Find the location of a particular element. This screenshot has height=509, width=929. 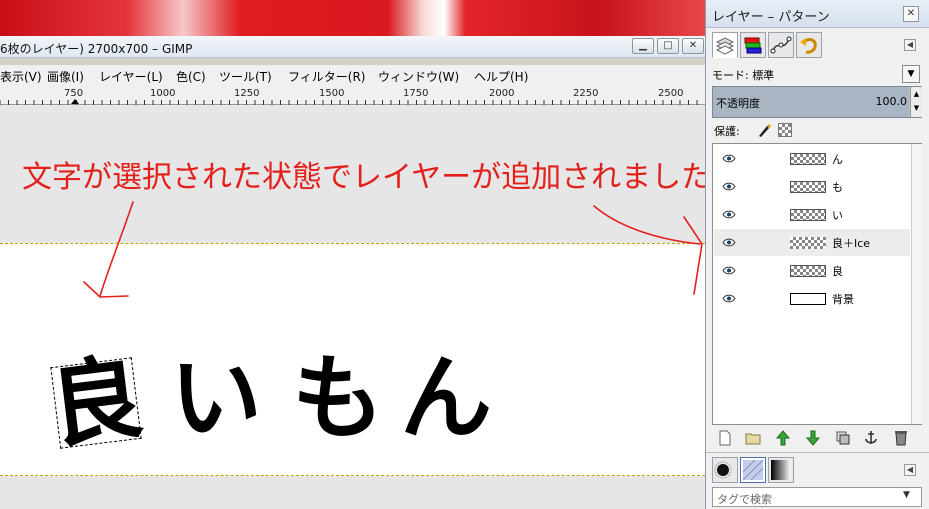

undo-icon is located at coordinates (808, 46).